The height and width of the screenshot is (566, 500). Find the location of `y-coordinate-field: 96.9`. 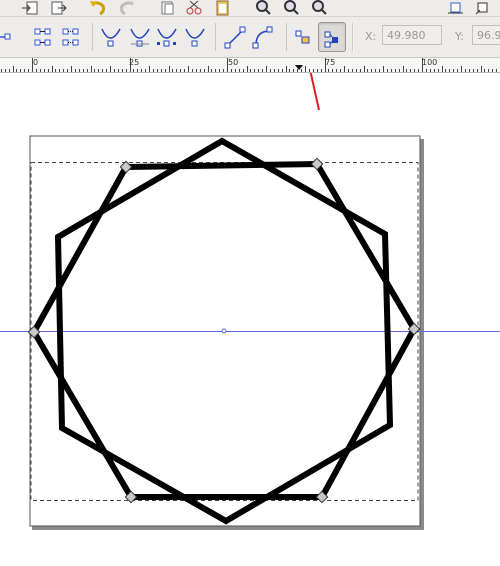

y-coordinate-field: 96.9 is located at coordinates (486, 35).